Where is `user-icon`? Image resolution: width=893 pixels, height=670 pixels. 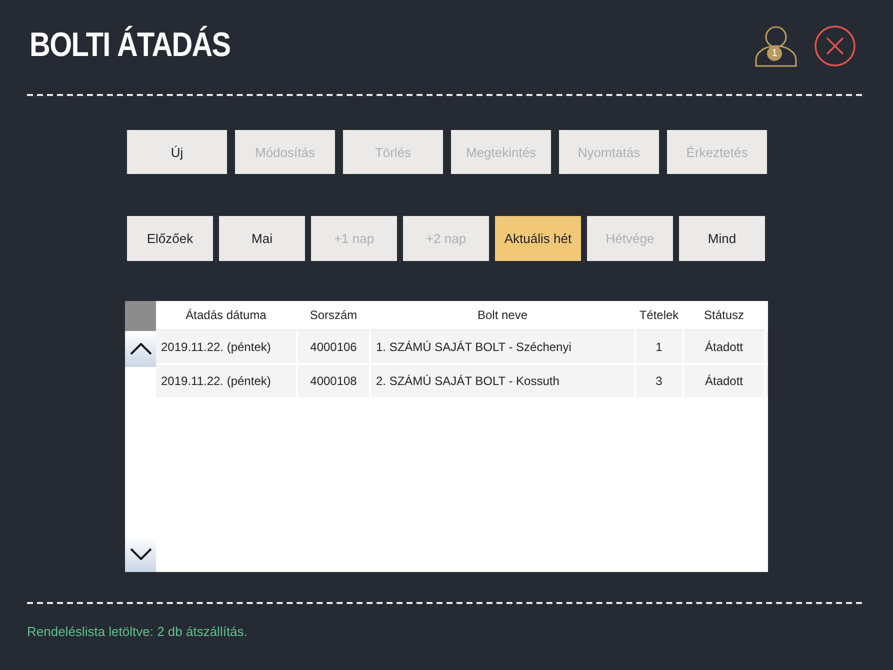 user-icon is located at coordinates (776, 46).